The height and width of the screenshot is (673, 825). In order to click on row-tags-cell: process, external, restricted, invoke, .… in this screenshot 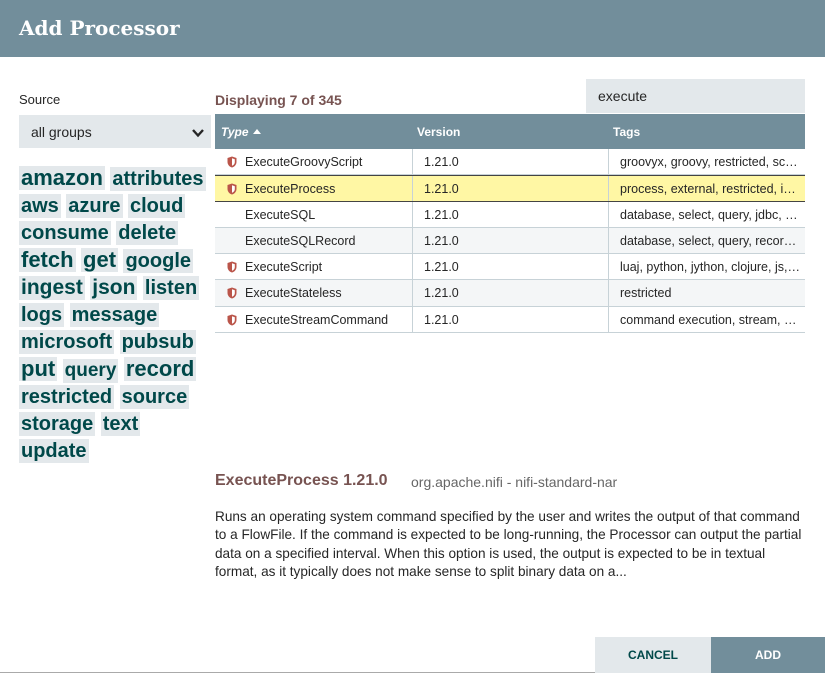, I will do `click(710, 189)`.